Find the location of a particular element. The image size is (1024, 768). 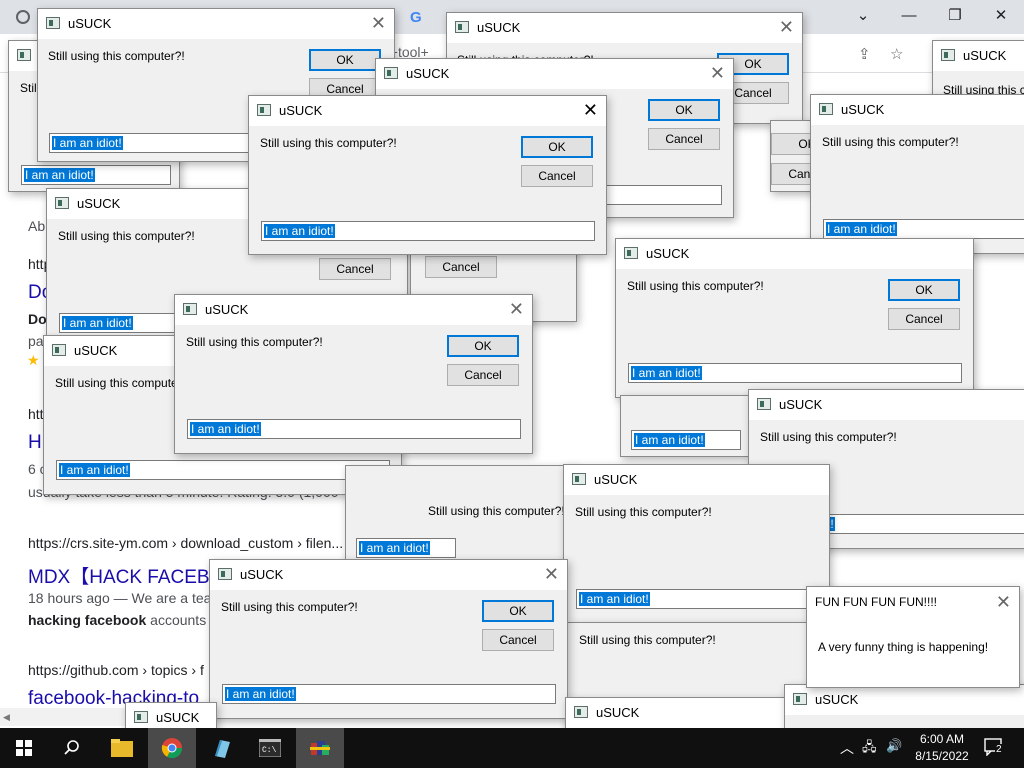

result-title-fragment: H is located at coordinates (35, 443).